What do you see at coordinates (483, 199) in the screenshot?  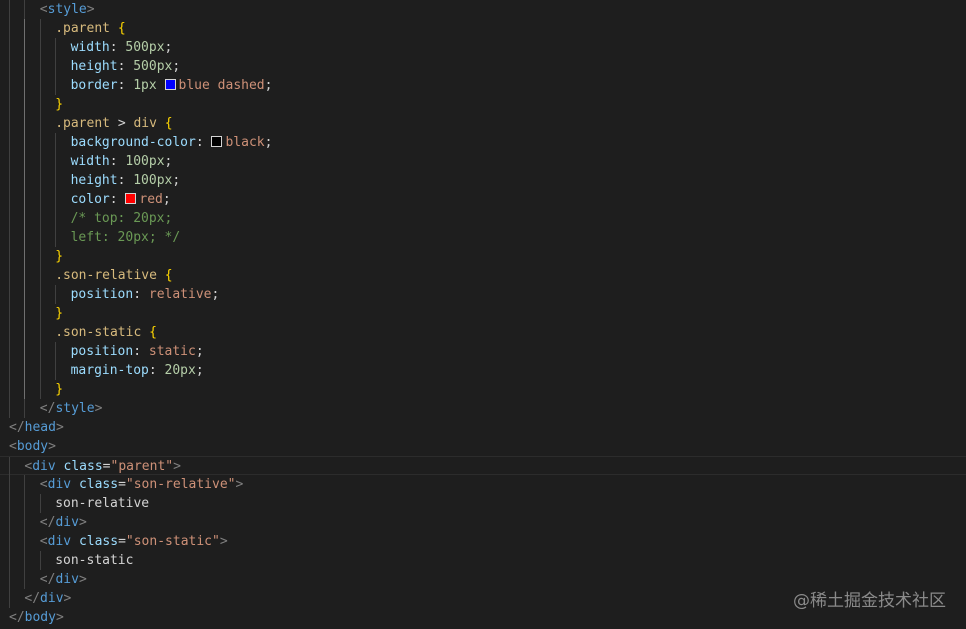 I see `code-line: color: red;` at bounding box center [483, 199].